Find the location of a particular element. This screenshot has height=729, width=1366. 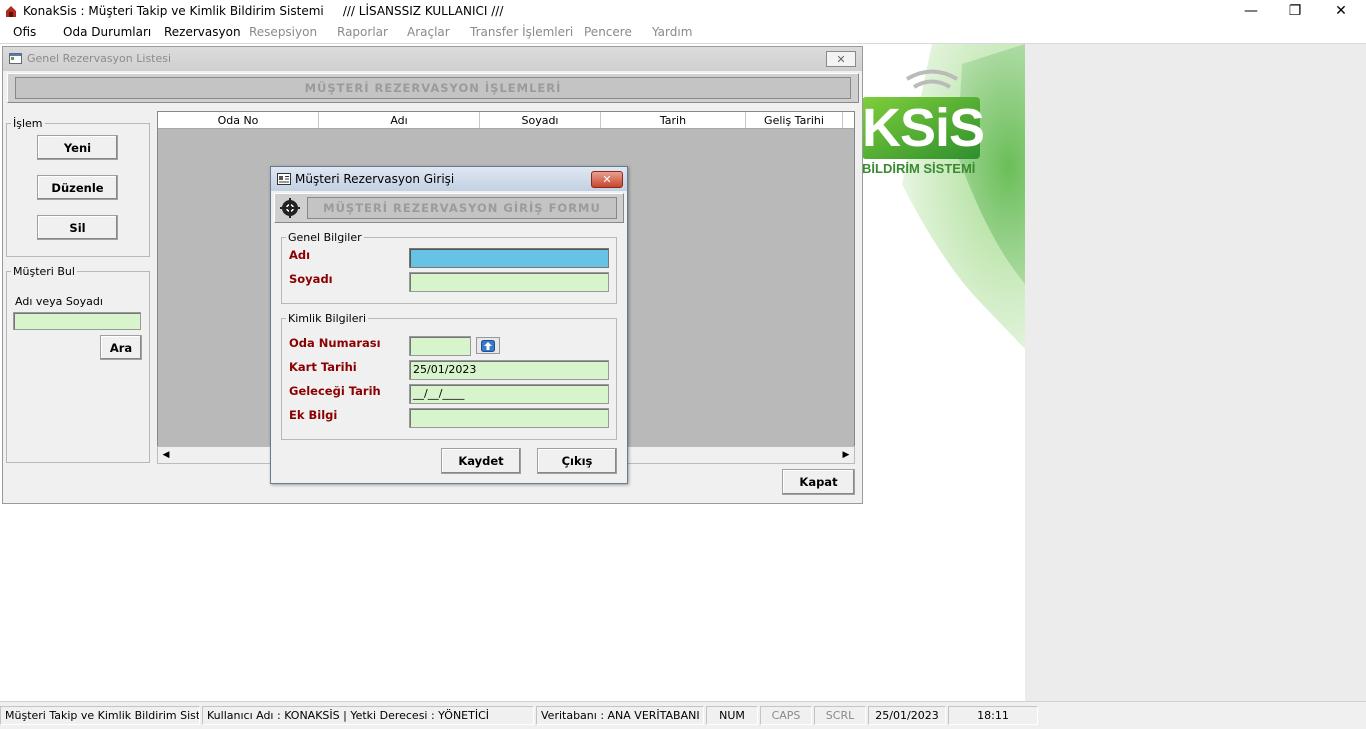

scroll-left-icon: ◀ is located at coordinates (166, 455).